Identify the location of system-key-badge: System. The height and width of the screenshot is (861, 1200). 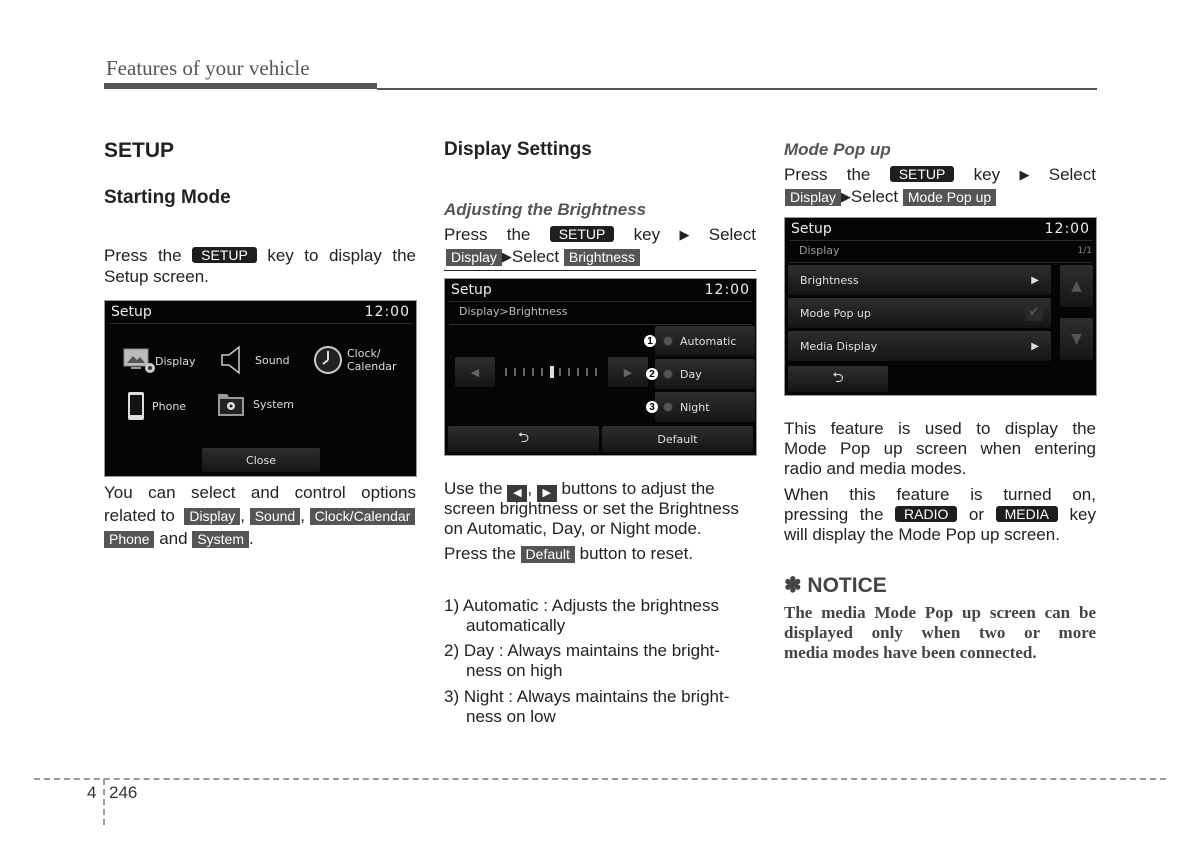
(221, 539).